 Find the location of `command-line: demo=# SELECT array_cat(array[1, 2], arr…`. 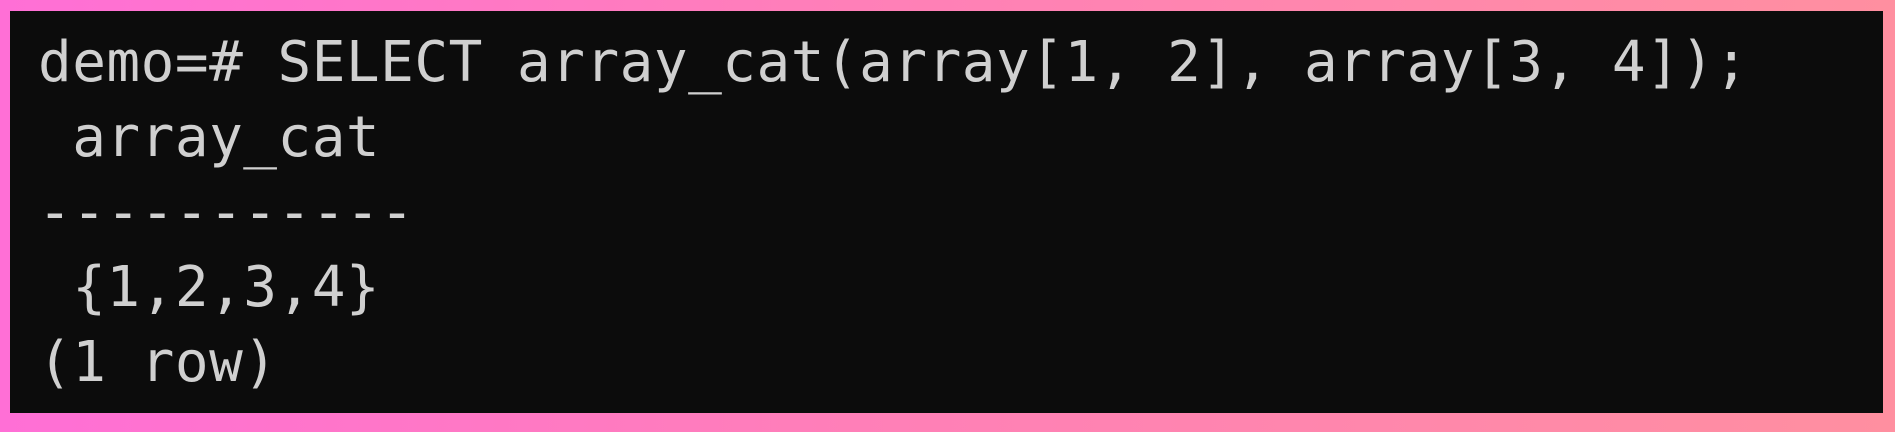

command-line: demo=# SELECT array_cat(array[1, 2], arr… is located at coordinates (893, 62).